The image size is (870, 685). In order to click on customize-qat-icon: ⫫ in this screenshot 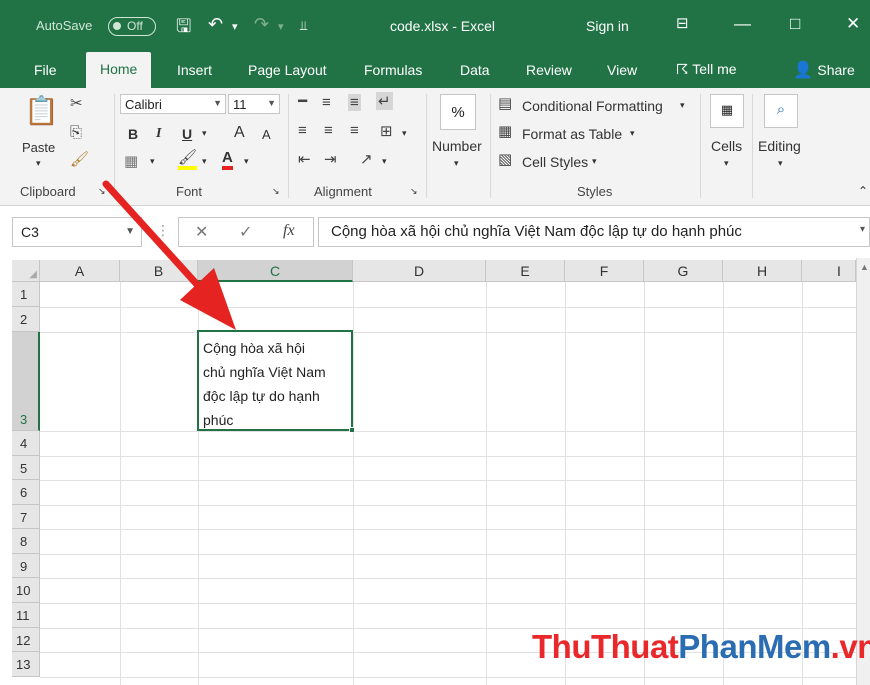, I will do `click(303, 26)`.